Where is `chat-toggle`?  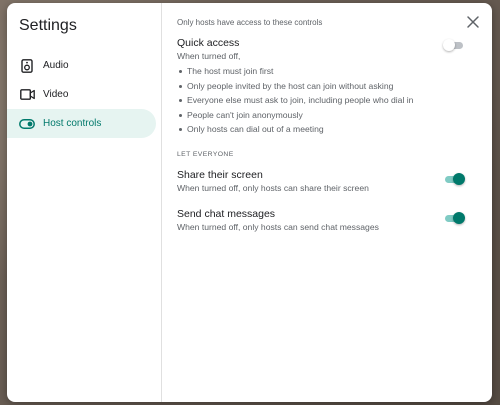 chat-toggle is located at coordinates (454, 217).